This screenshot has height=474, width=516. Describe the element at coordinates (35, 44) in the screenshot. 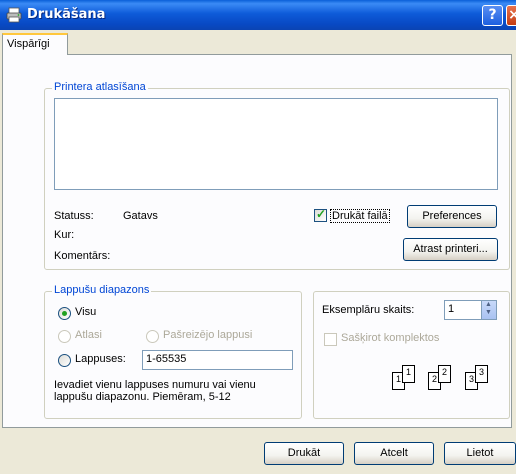

I see `tab-general: Vispārīgi` at that location.